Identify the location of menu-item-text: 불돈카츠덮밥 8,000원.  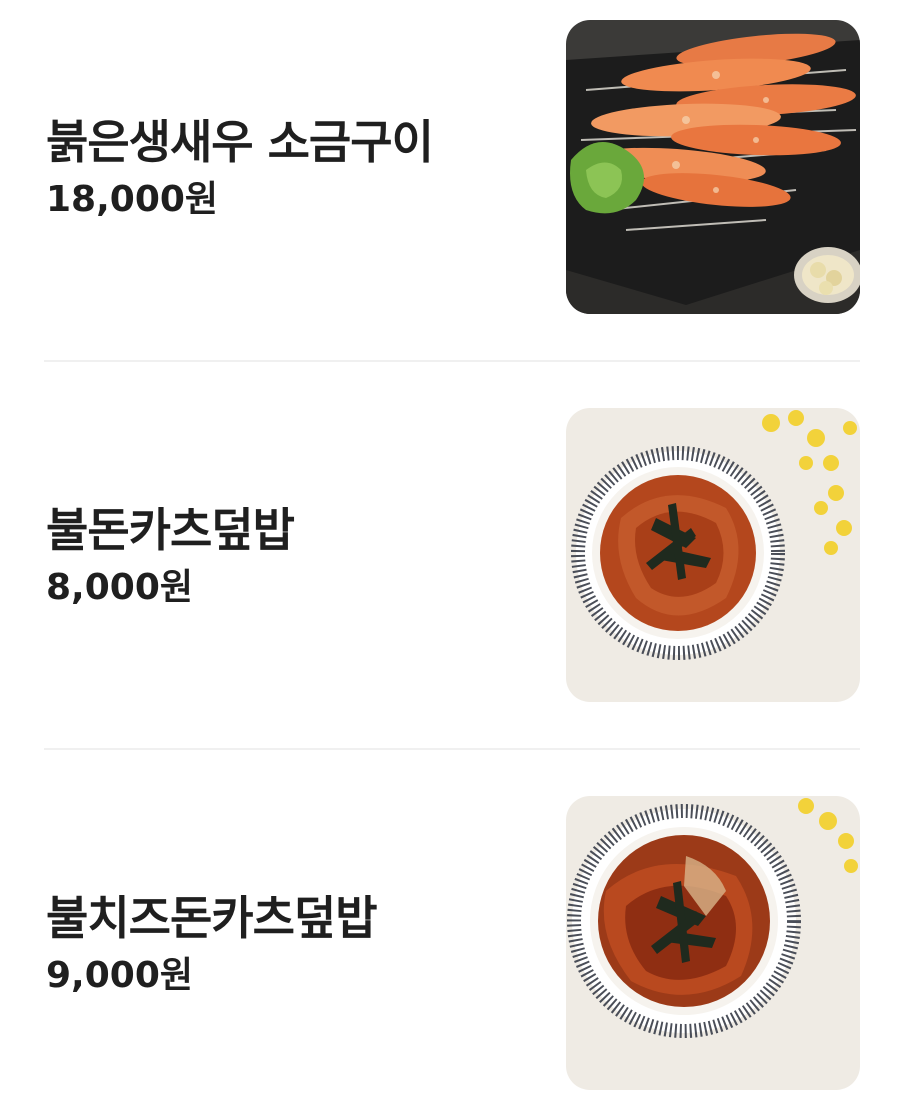
(170, 556).